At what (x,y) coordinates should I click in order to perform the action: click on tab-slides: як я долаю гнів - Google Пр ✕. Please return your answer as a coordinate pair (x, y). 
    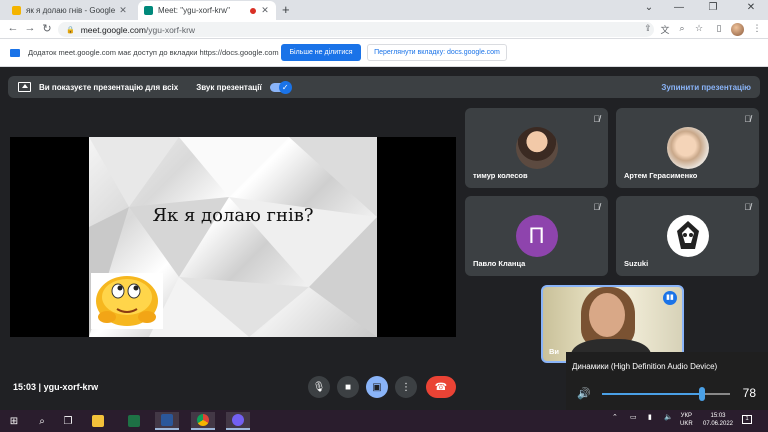
    Looking at the image, I should click on (70, 10).